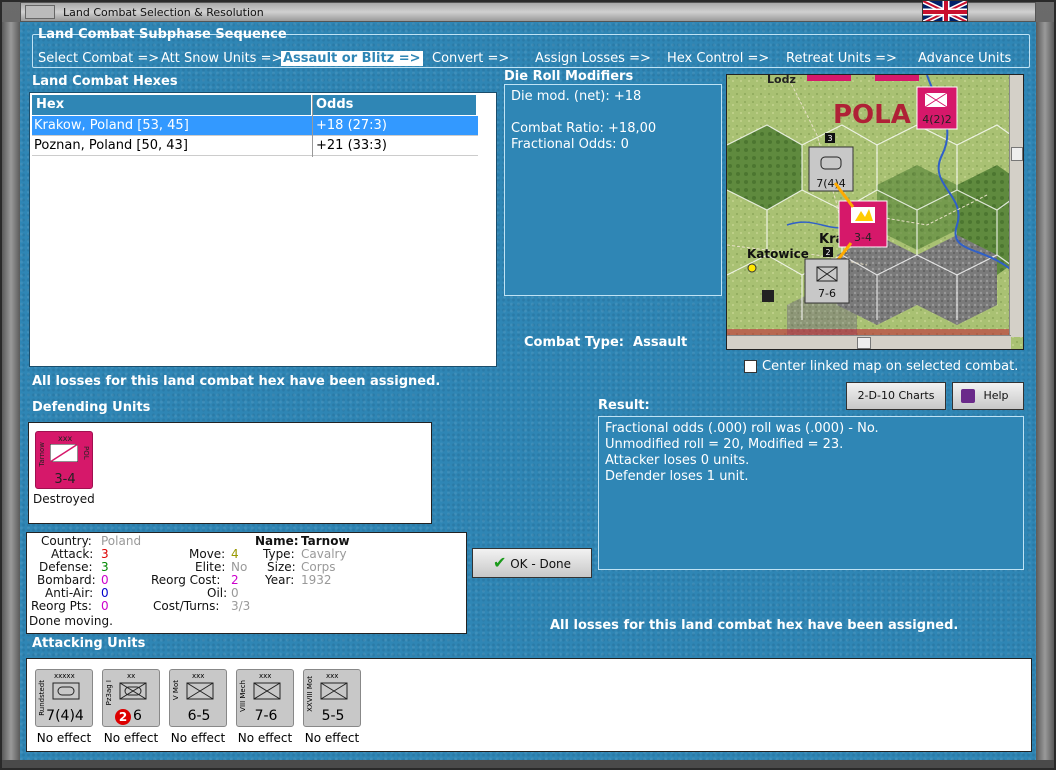  I want to click on combat-type-label: Combat Type:, so click(574, 342).